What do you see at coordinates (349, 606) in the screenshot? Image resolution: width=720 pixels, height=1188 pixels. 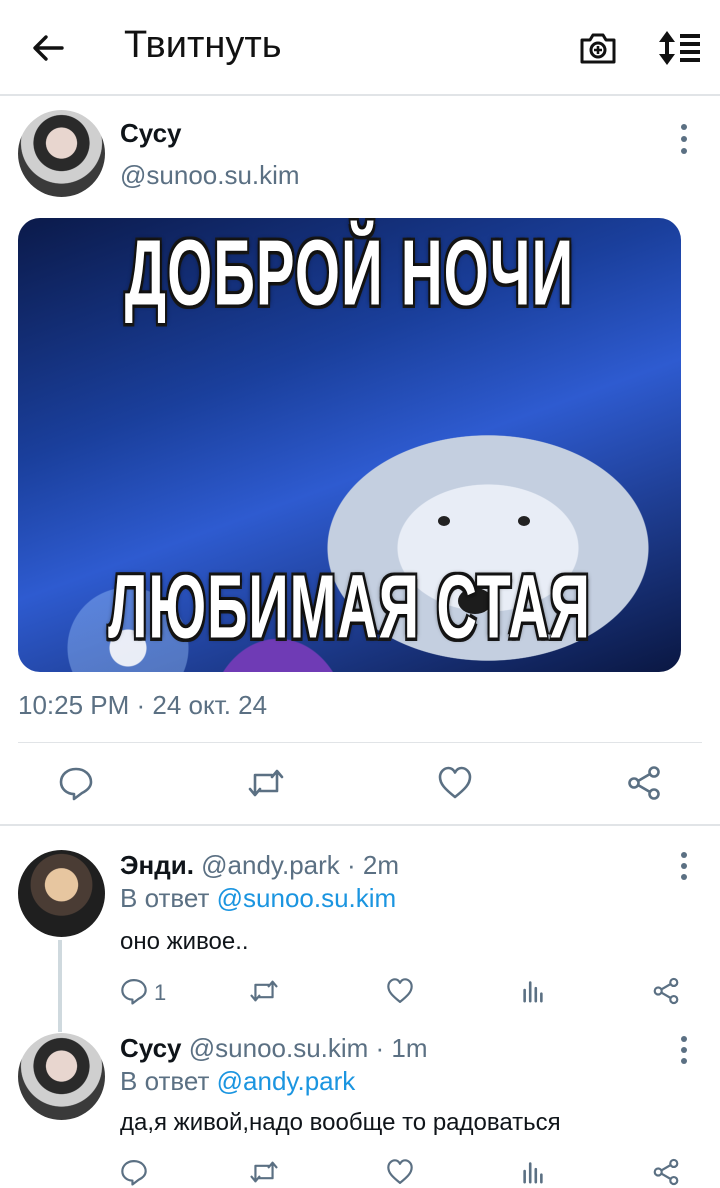 I see `media-caption-bottom: ЛЮБИМАЯ СТАЯ` at bounding box center [349, 606].